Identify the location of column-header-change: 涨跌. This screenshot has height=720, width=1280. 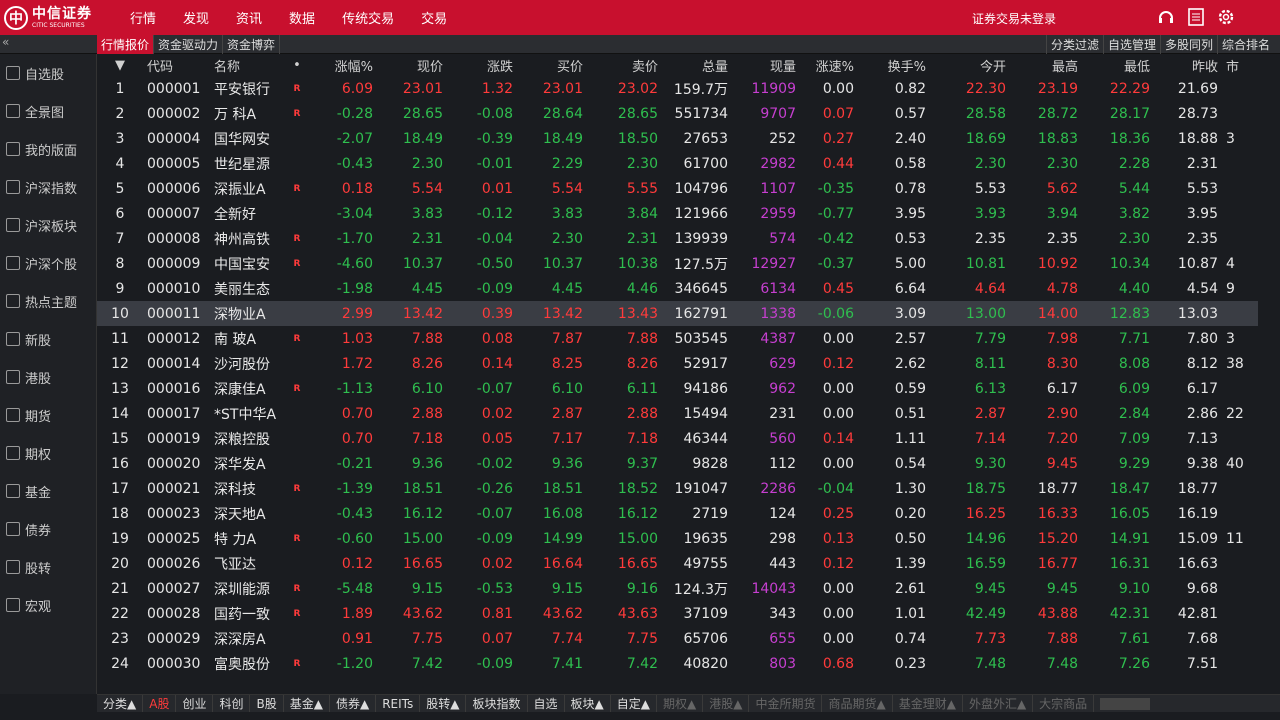
(482, 65).